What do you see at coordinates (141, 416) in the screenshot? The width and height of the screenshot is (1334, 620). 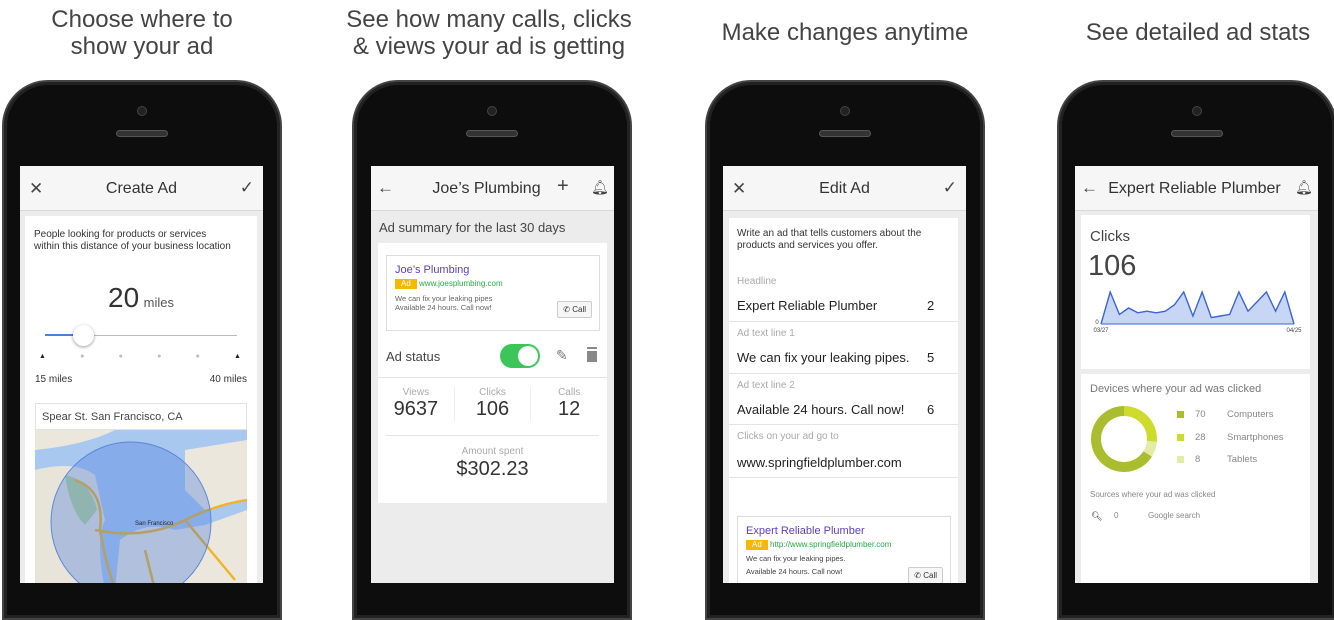 I see `location-input: Spear St. San Francisco, CA` at bounding box center [141, 416].